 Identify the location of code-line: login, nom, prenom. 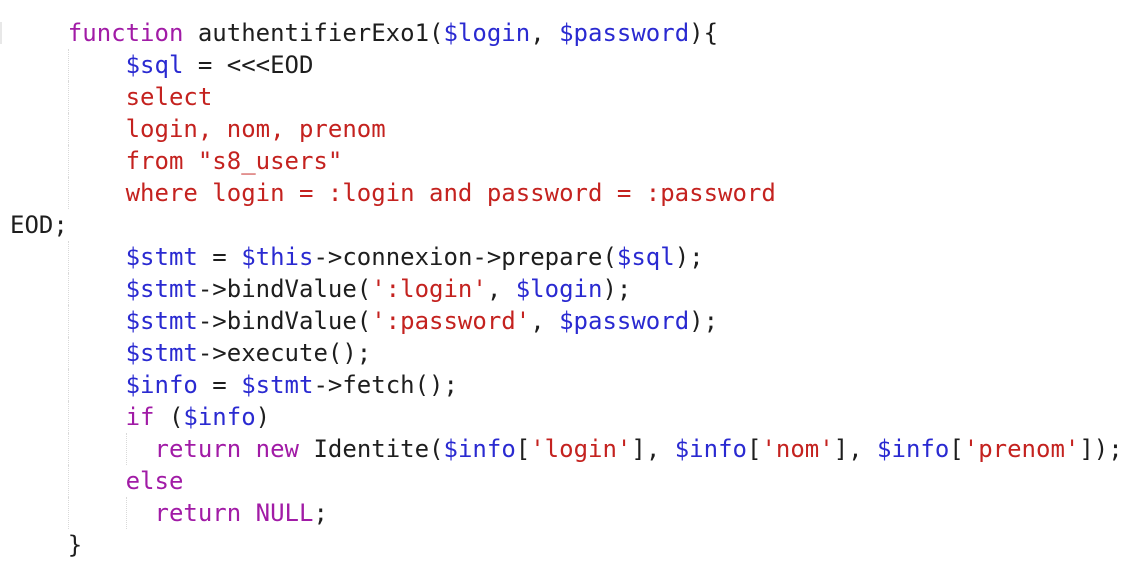
(566, 129).